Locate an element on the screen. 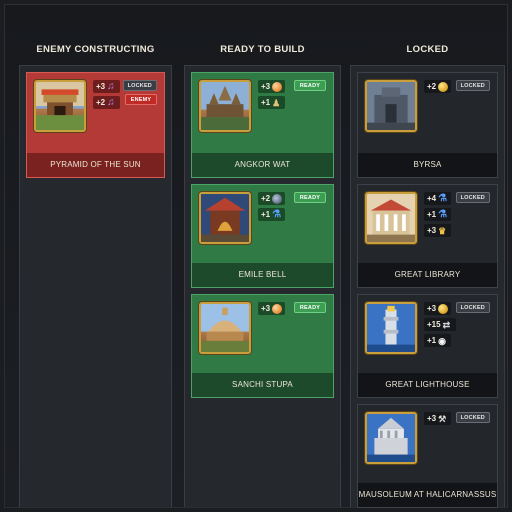 This screenshot has height=512, width=512. yield-list: +3 ⚒ is located at coordinates (438, 420).